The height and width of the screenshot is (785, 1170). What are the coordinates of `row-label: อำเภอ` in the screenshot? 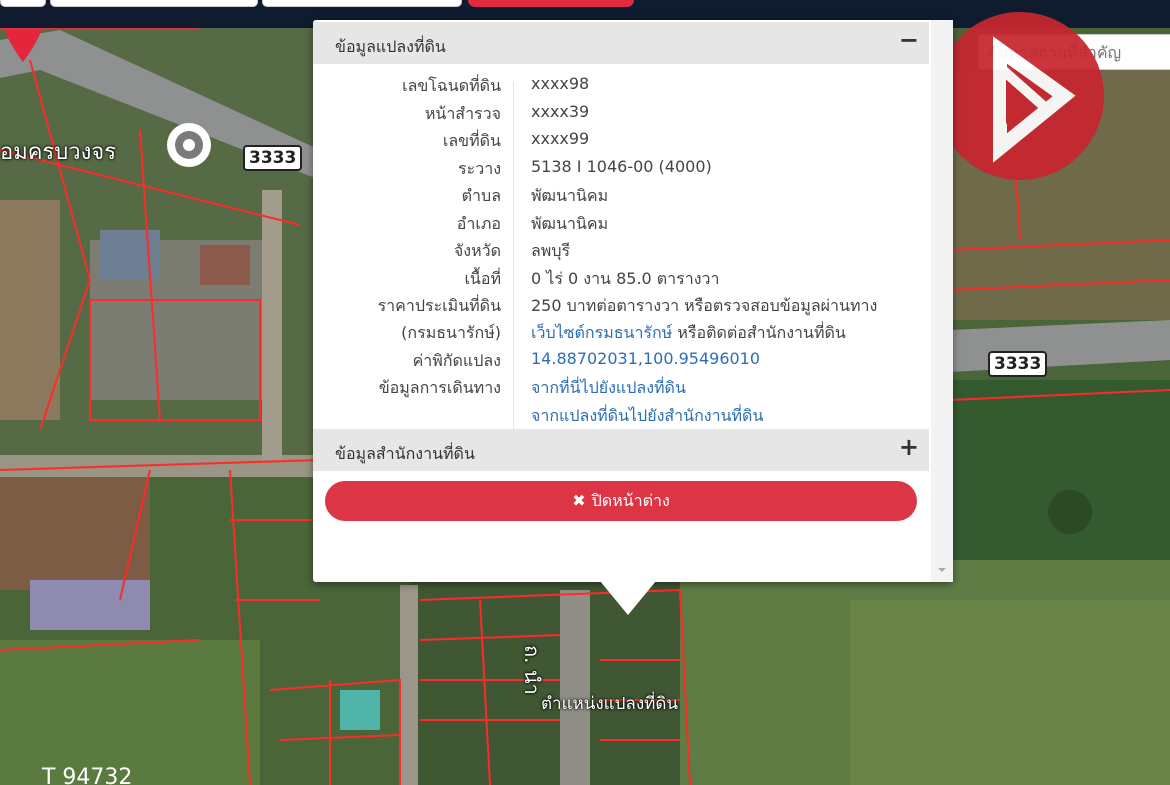 It's located at (478, 223).